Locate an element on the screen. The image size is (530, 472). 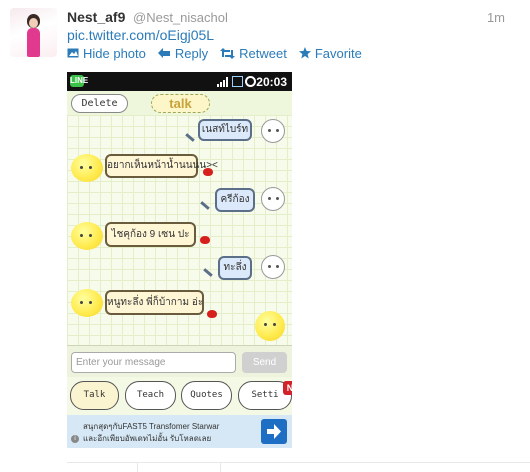
talk-title: talk is located at coordinates (180, 103).